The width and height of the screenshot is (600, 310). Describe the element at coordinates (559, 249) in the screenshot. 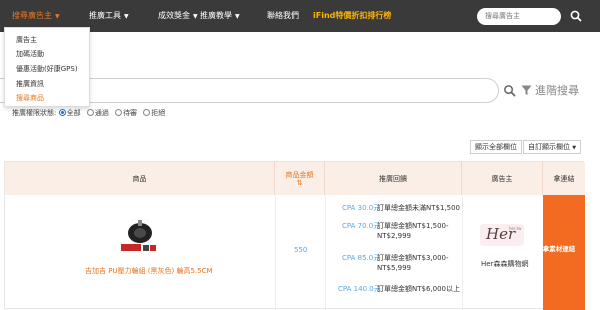

I see `get-material-link-button: 拿素材連結` at that location.